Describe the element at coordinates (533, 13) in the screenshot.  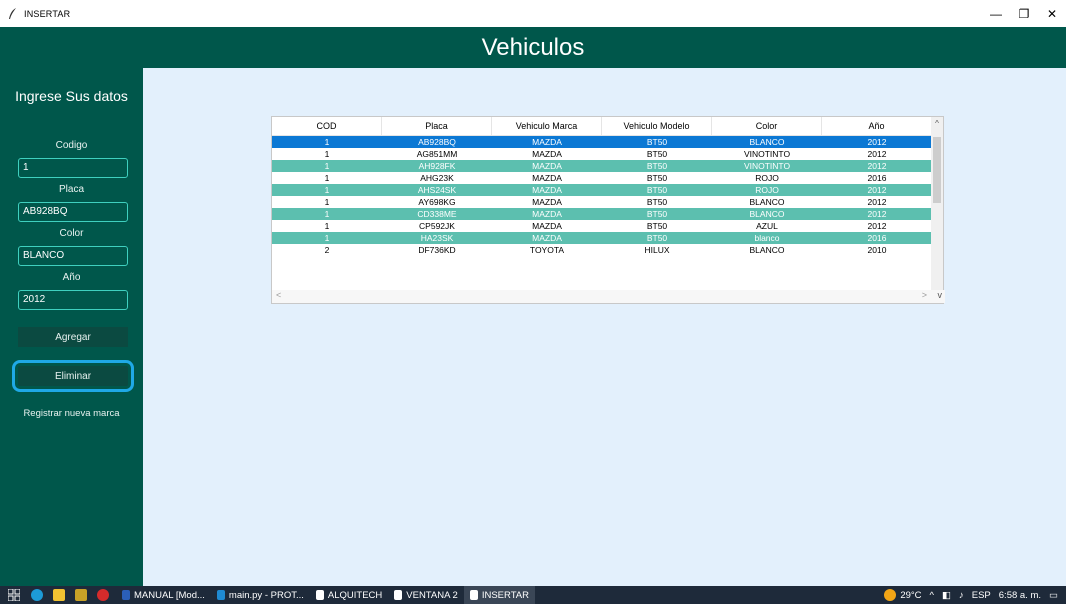
I see `window-titlebar: INSERTAR — ❐ ✕` at that location.